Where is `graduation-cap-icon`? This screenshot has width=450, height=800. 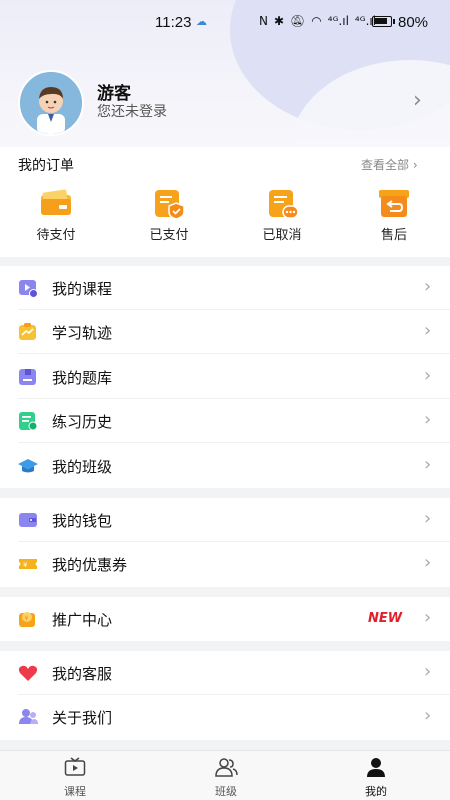 graduation-cap-icon is located at coordinates (28, 466).